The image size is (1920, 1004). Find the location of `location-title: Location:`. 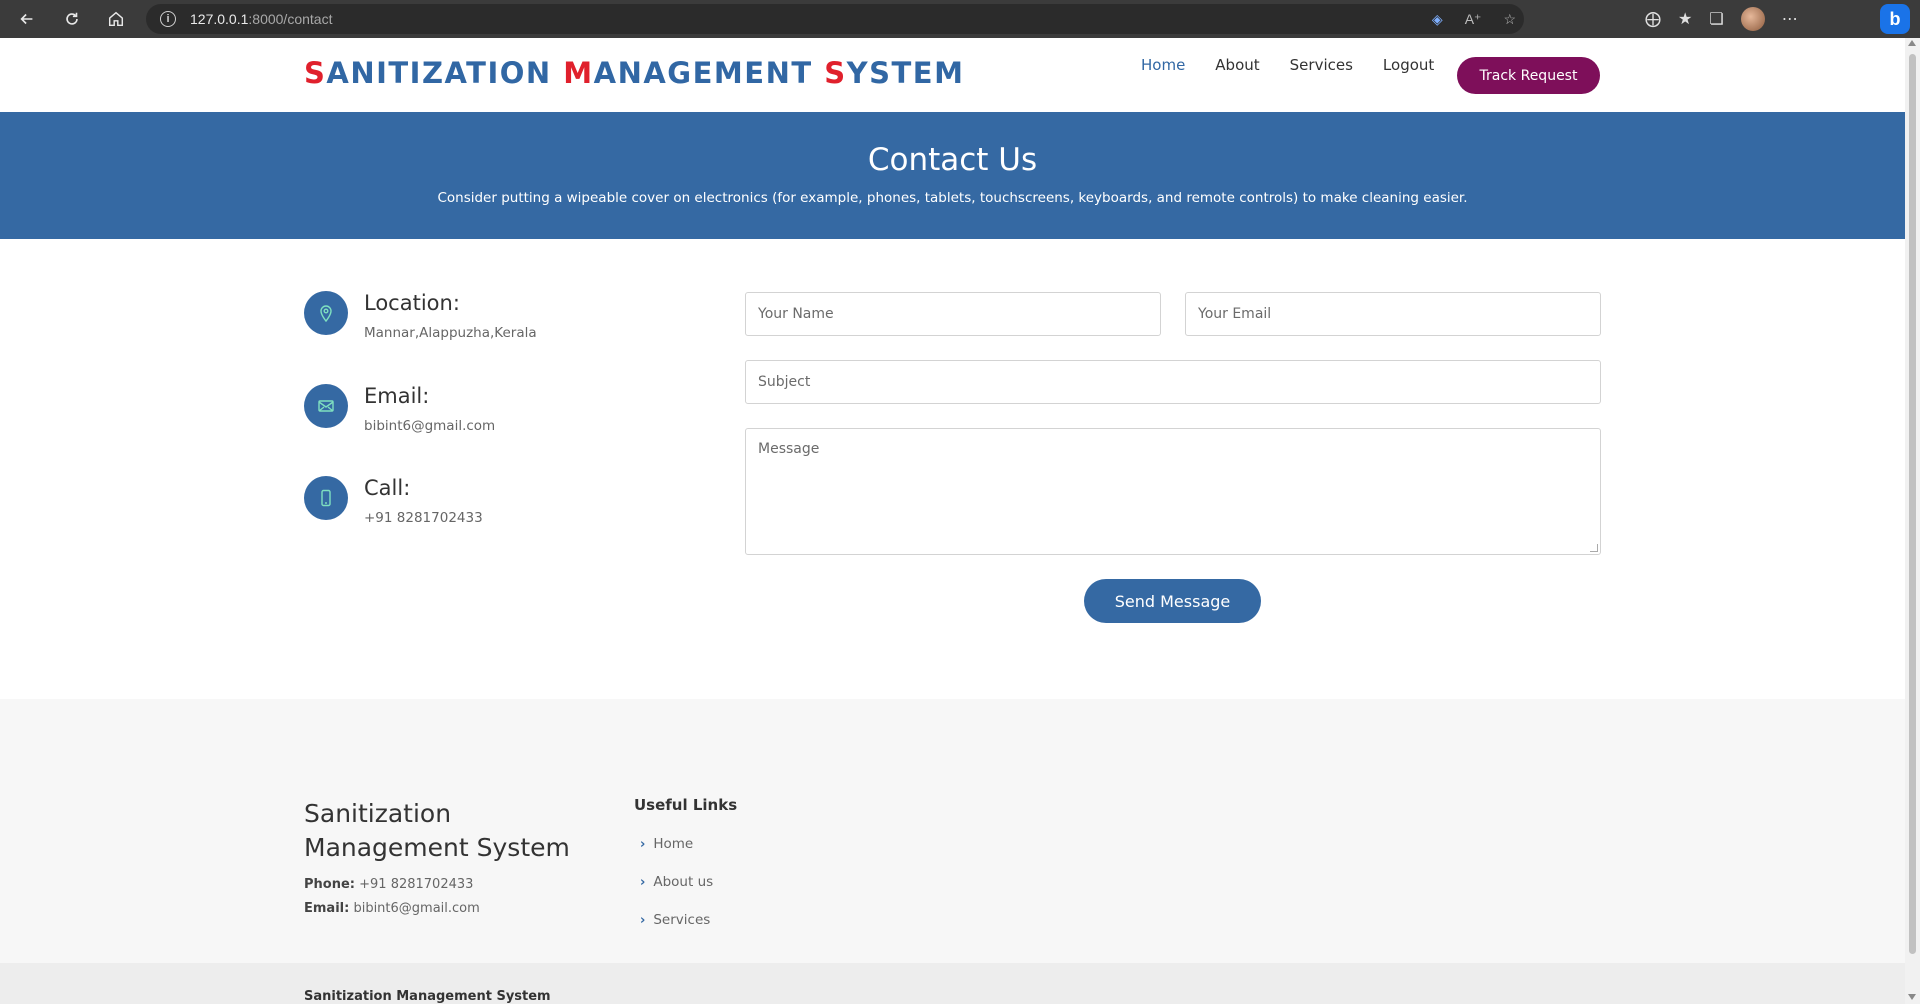

location-title: Location: is located at coordinates (412, 303).